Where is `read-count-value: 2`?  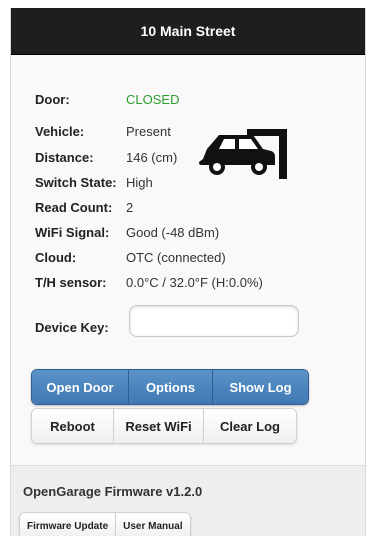
read-count-value: 2 is located at coordinates (130, 207).